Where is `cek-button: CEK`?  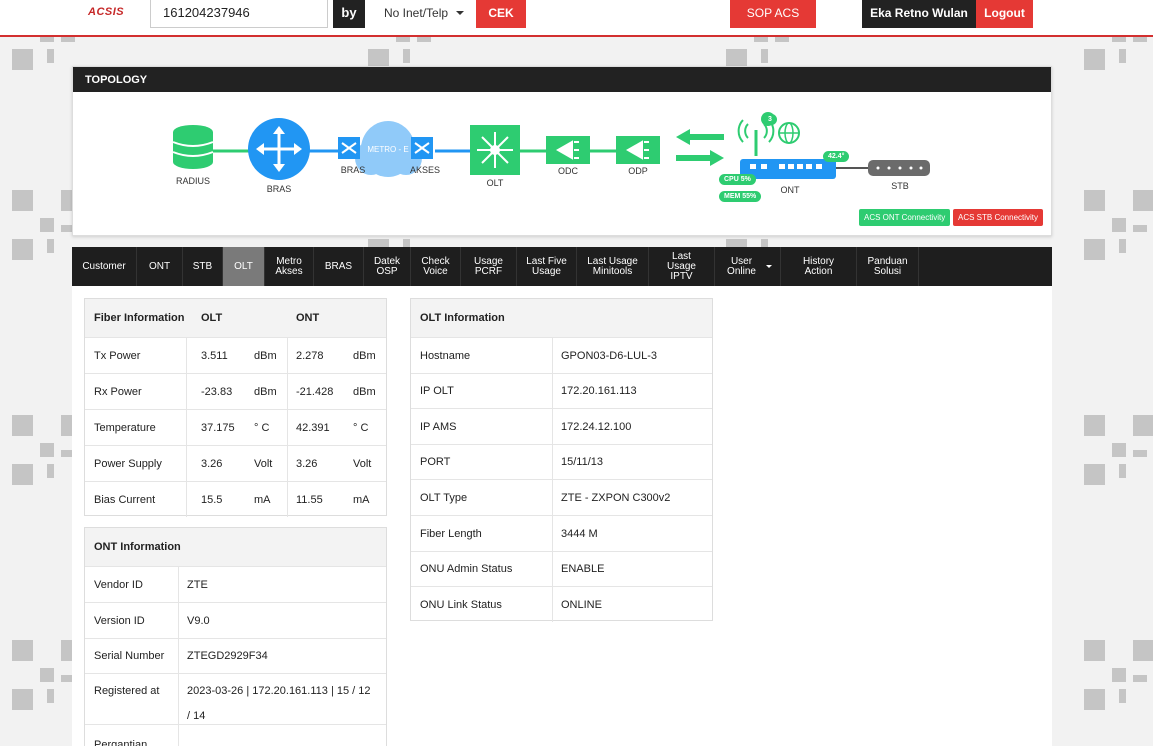 cek-button: CEK is located at coordinates (501, 14).